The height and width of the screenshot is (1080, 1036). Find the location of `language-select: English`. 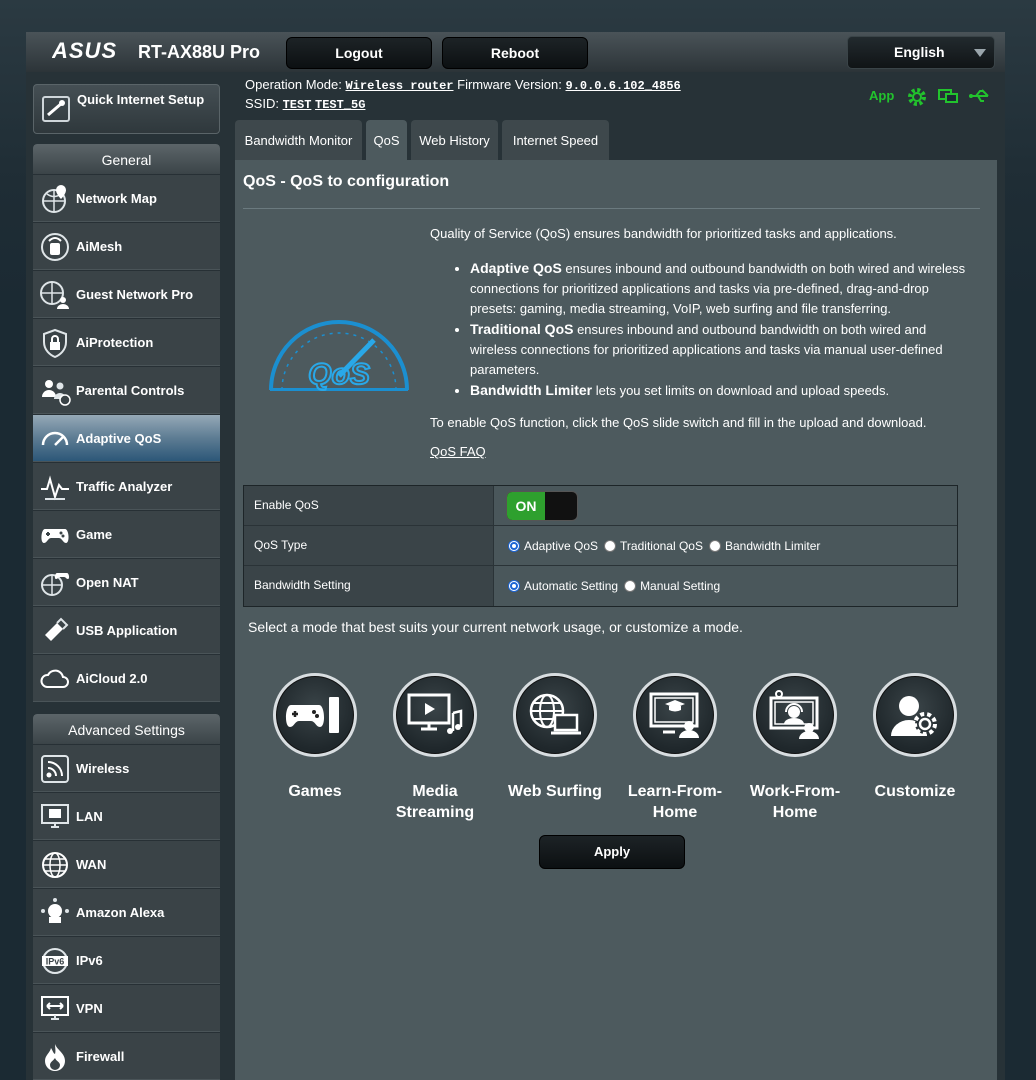

language-select: English is located at coordinates (921, 52).